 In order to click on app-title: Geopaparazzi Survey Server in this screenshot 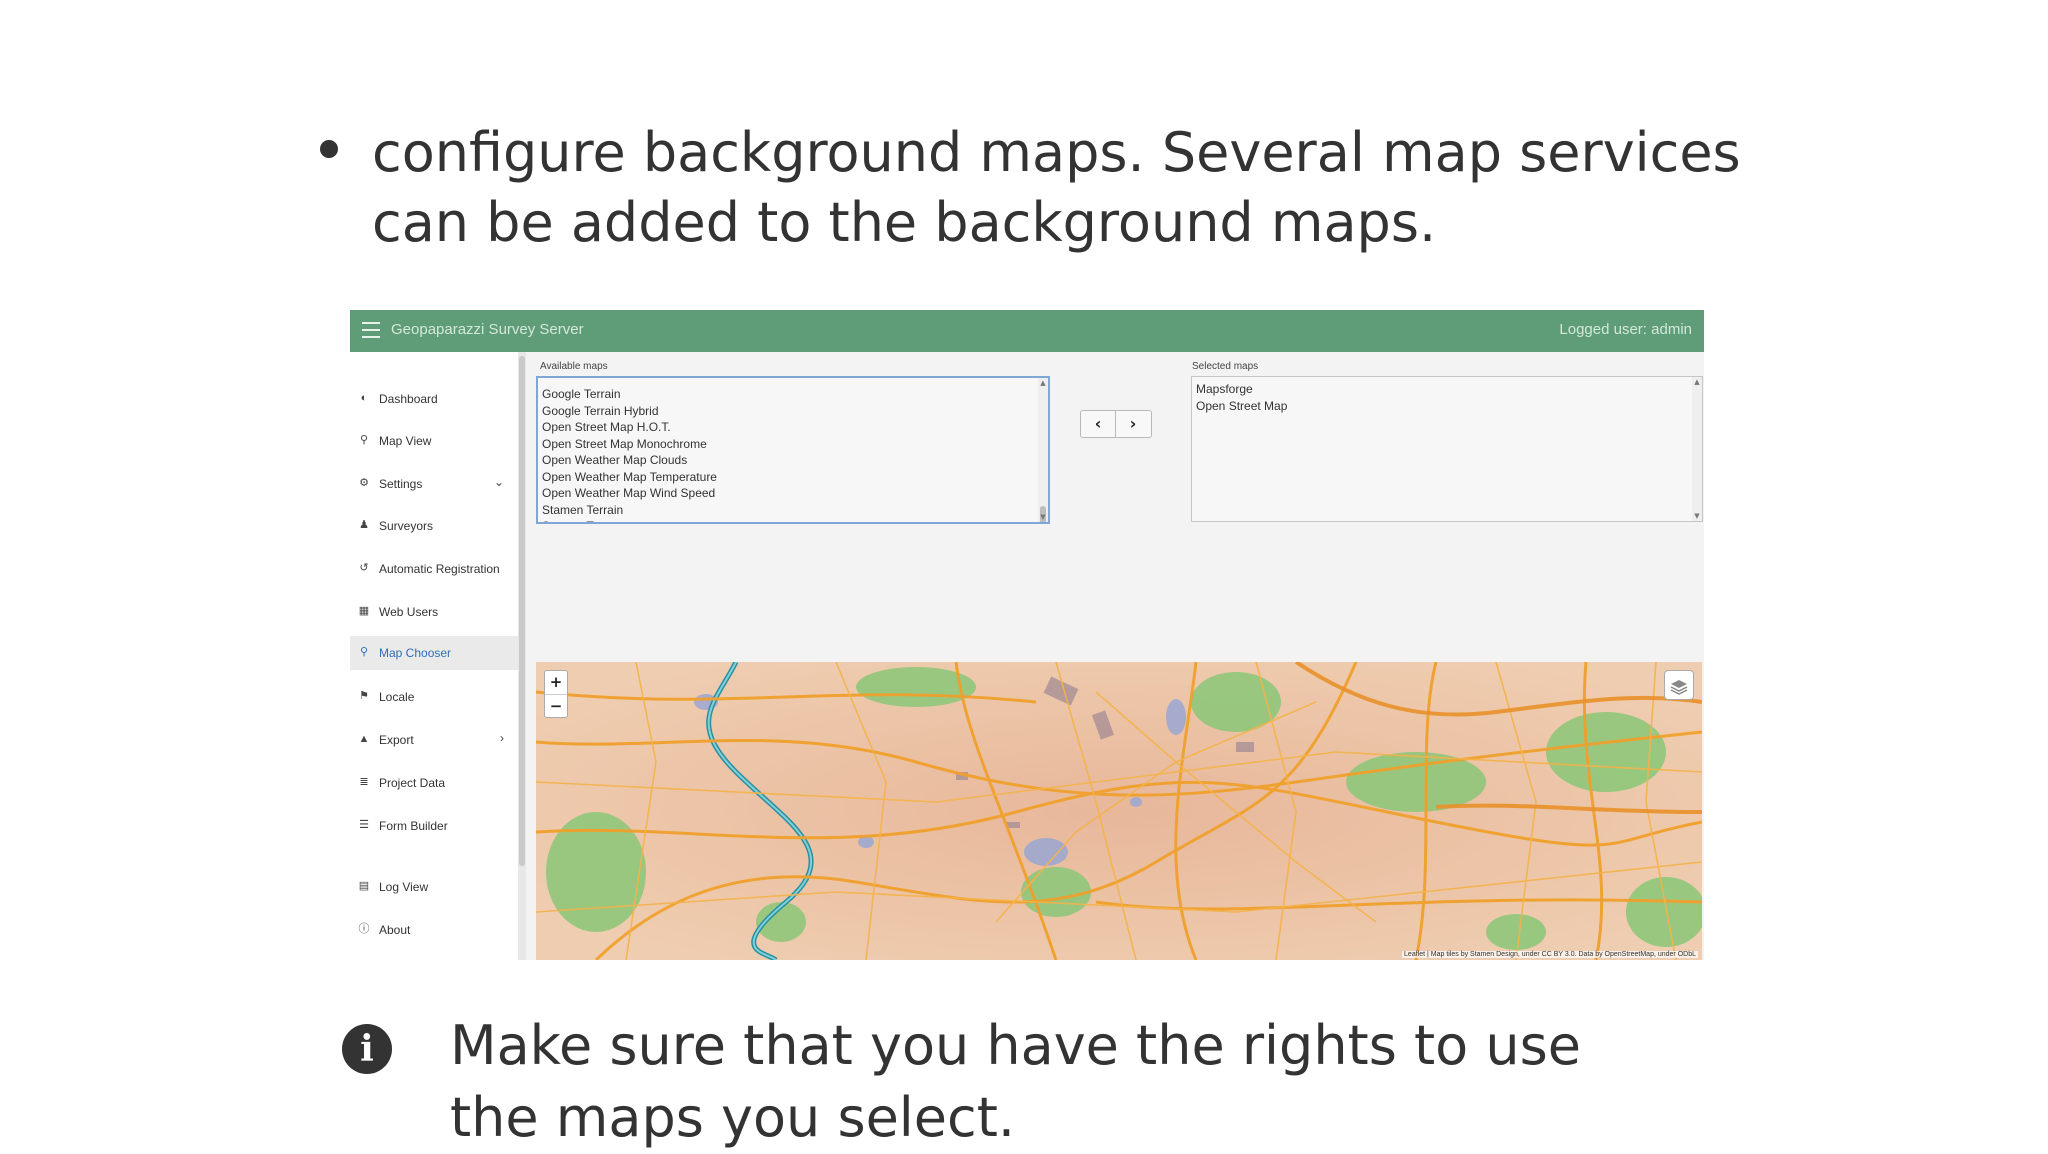, I will do `click(487, 329)`.